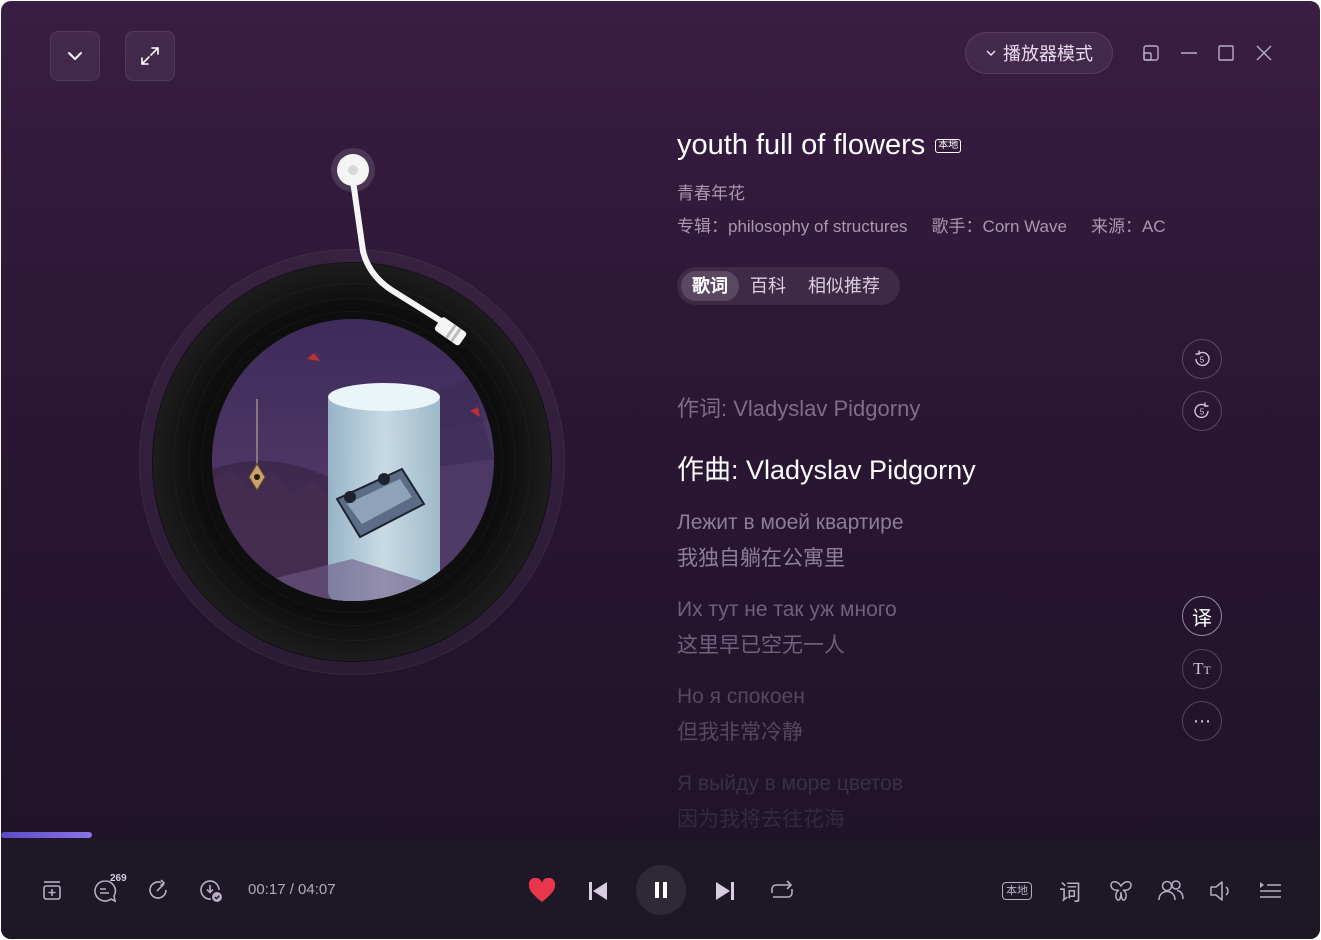  I want to click on previous-button, so click(598, 891).